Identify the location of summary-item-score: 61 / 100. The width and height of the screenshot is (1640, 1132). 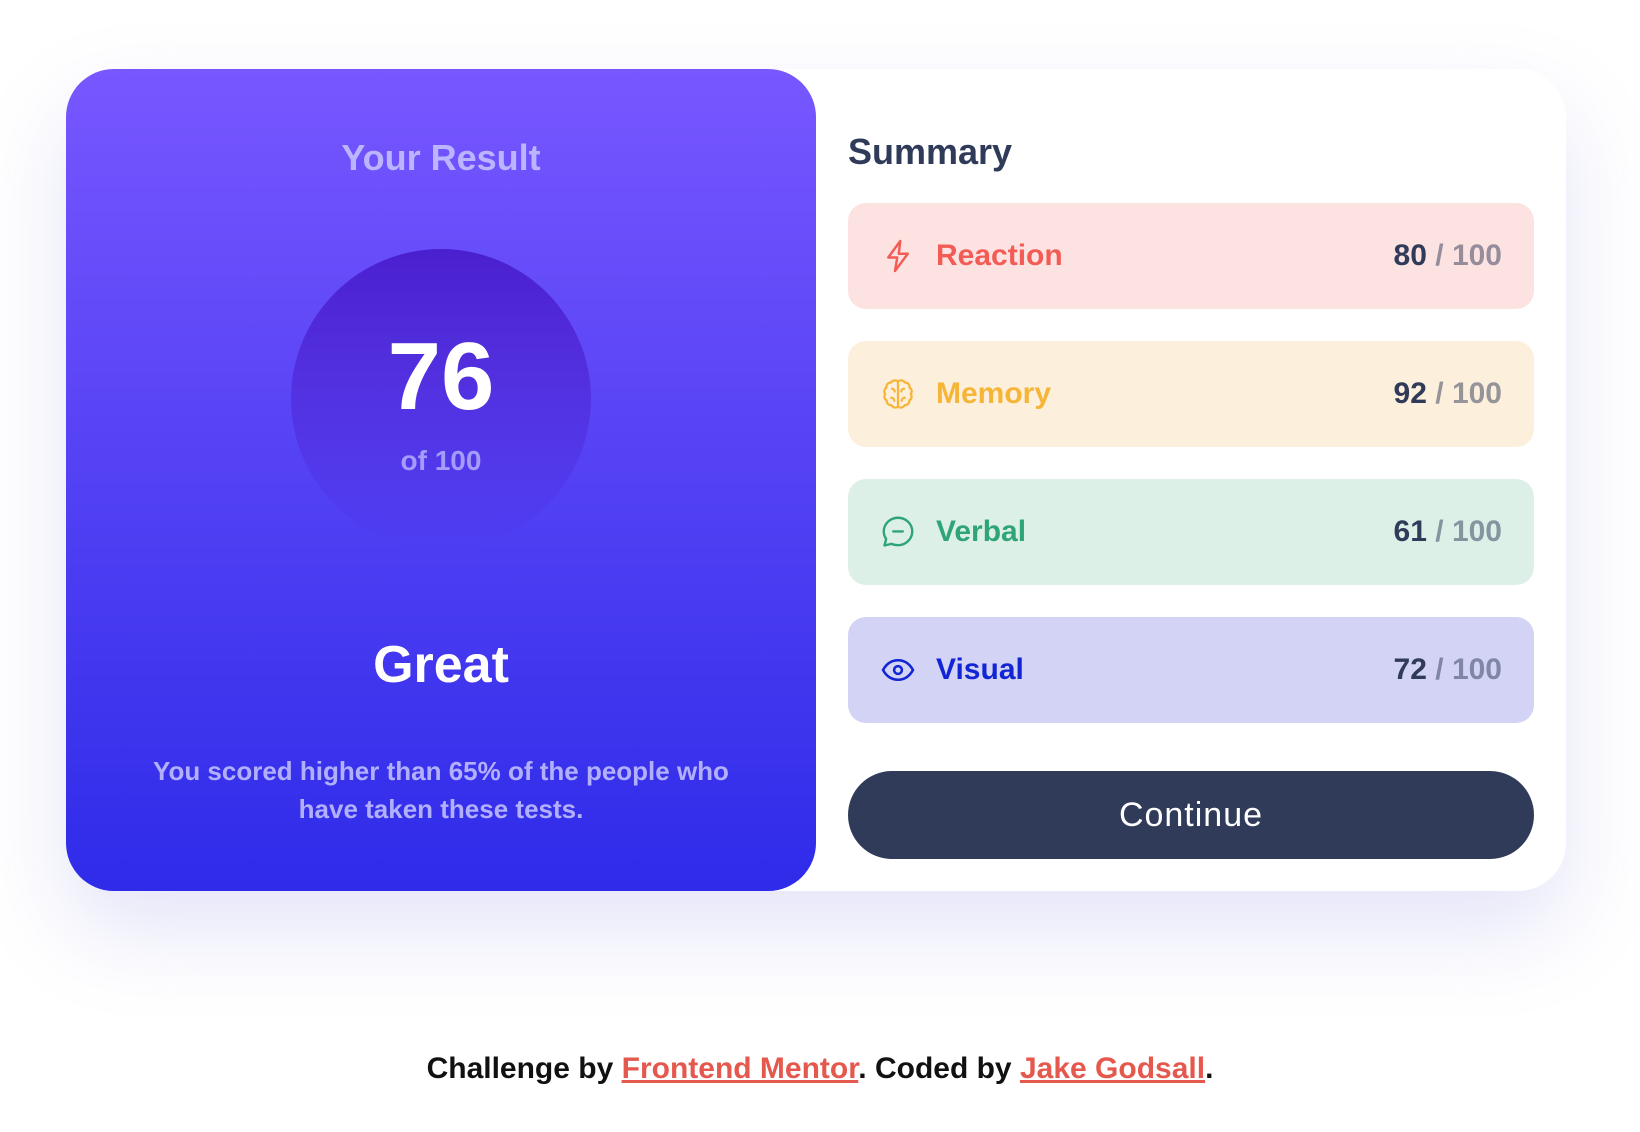
(1448, 532).